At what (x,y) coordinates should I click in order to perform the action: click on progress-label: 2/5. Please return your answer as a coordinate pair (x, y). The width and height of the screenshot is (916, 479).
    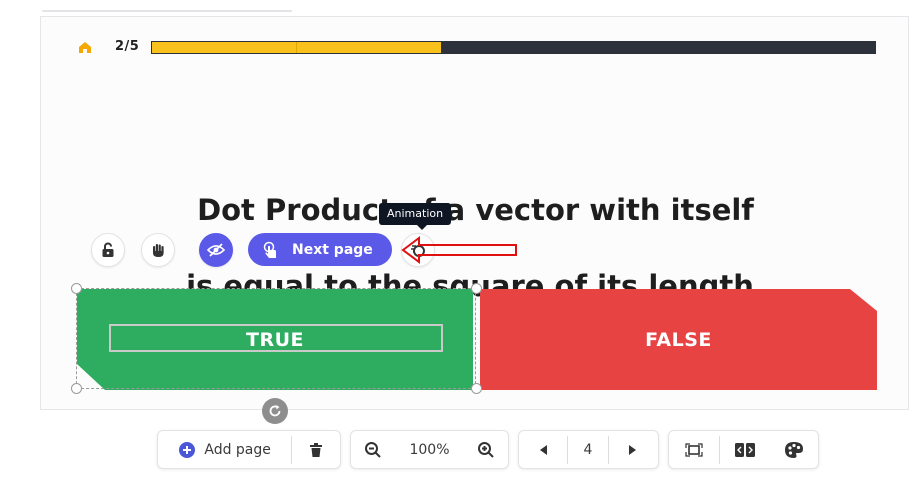
    Looking at the image, I should click on (127, 46).